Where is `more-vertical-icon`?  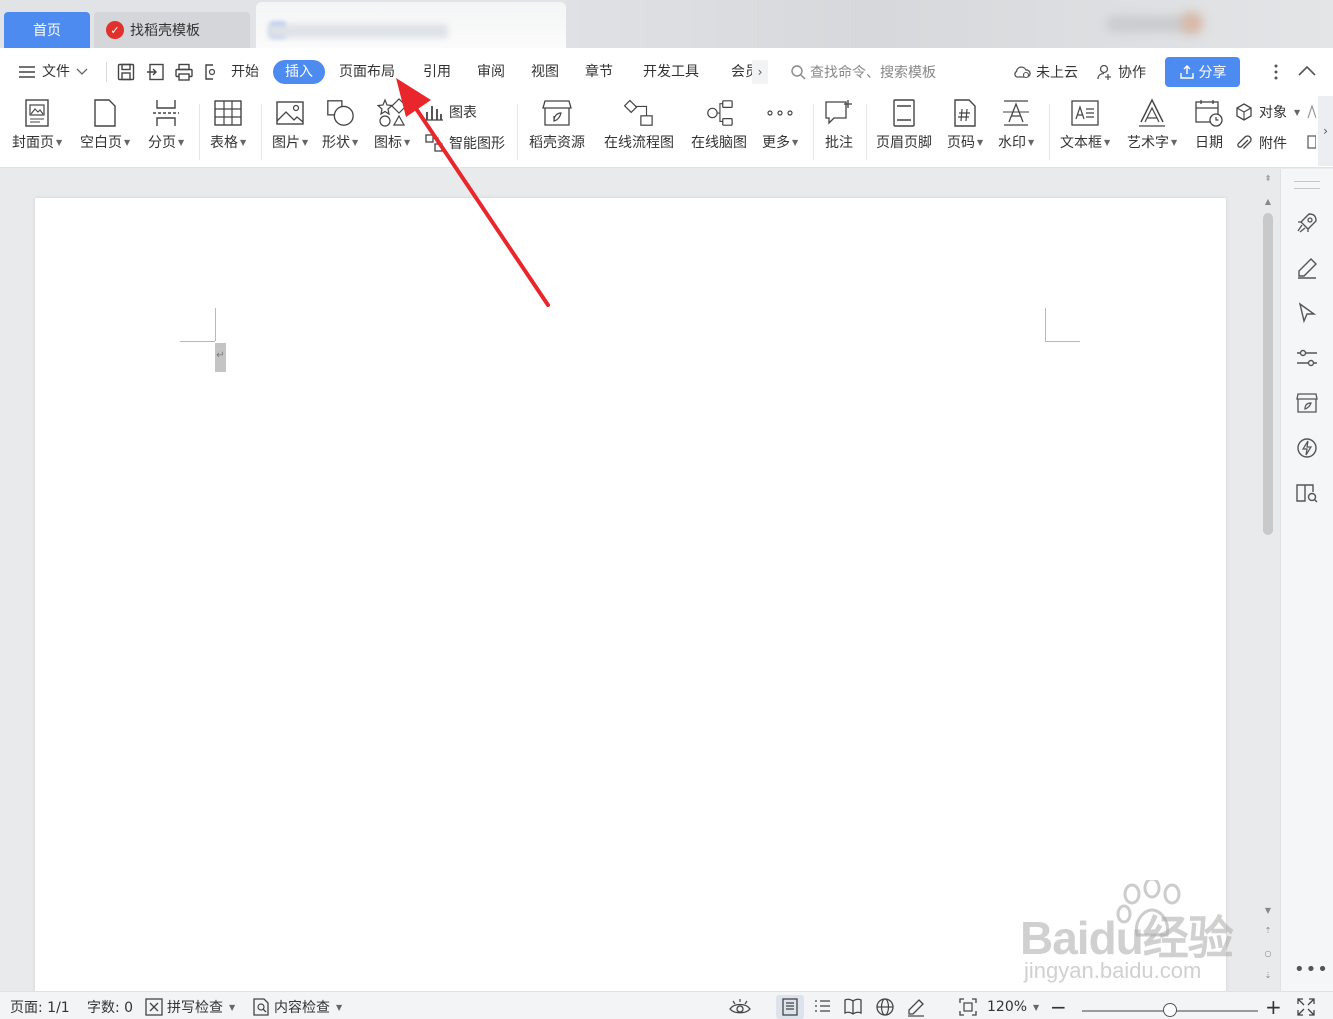 more-vertical-icon is located at coordinates (1276, 72).